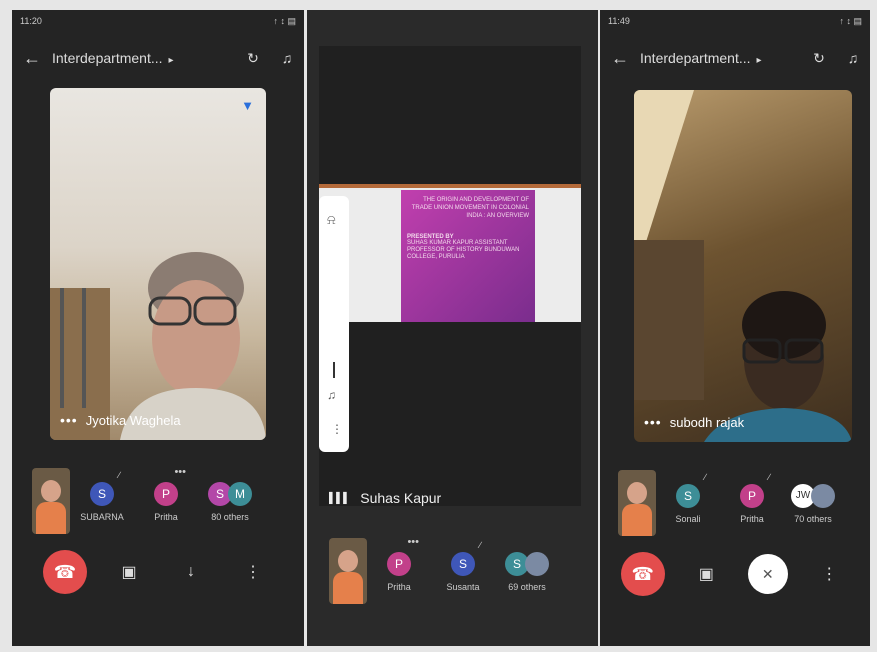 The width and height of the screenshot is (877, 652). I want to click on others-count: 70 others, so click(813, 519).